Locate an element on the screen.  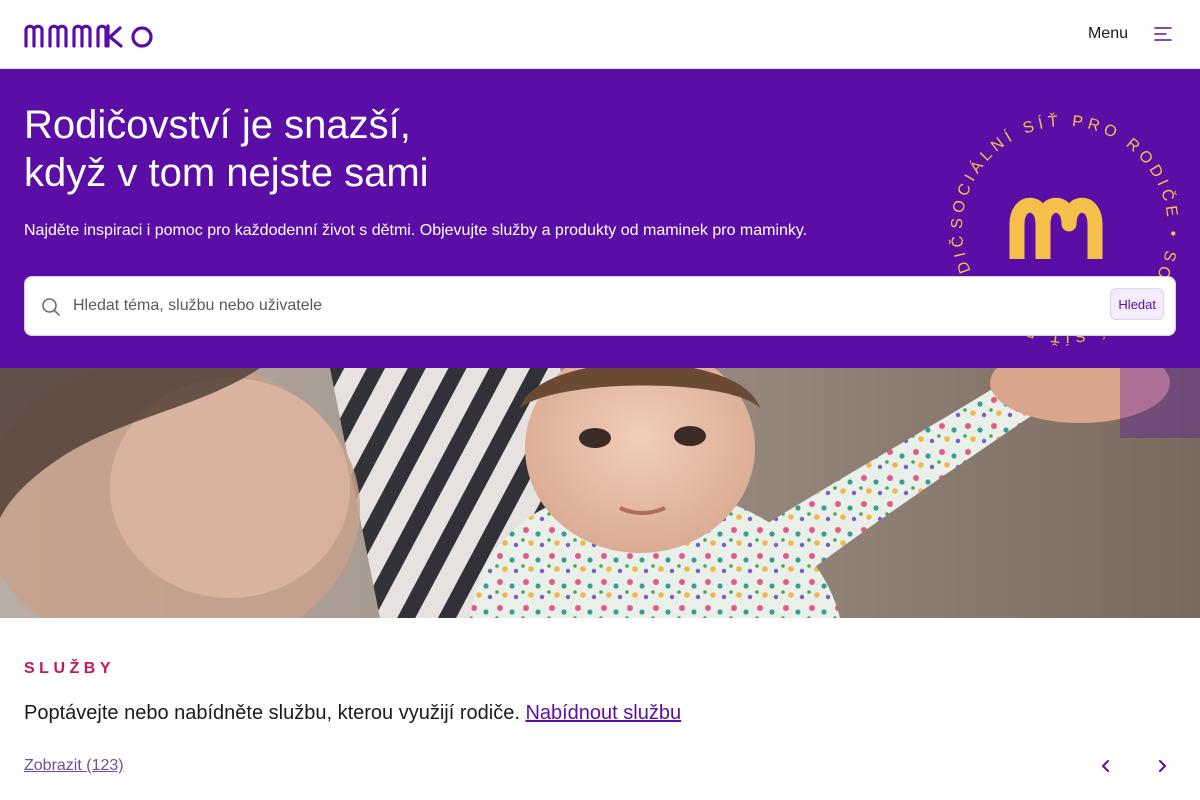
carousel-prev-button is located at coordinates (1106, 766).